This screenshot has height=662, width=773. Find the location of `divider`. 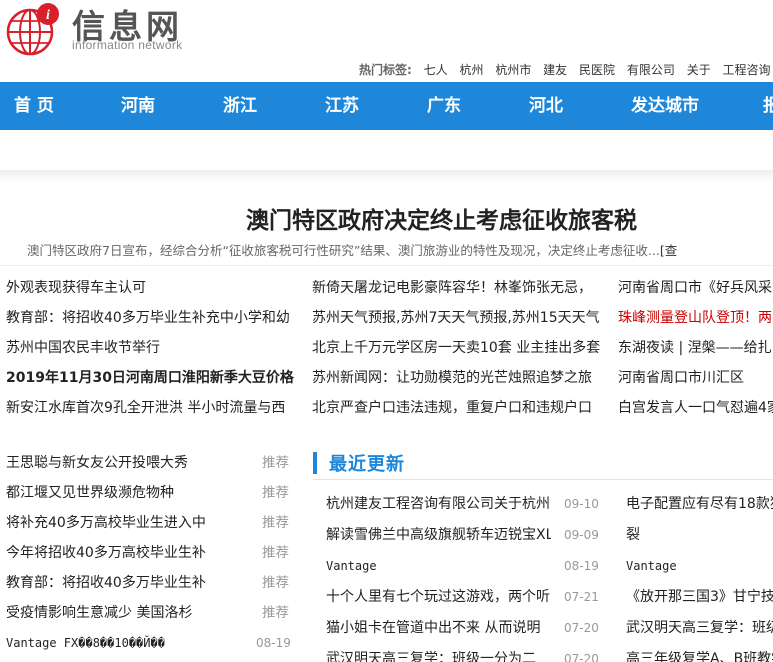

divider is located at coordinates (386, 265).